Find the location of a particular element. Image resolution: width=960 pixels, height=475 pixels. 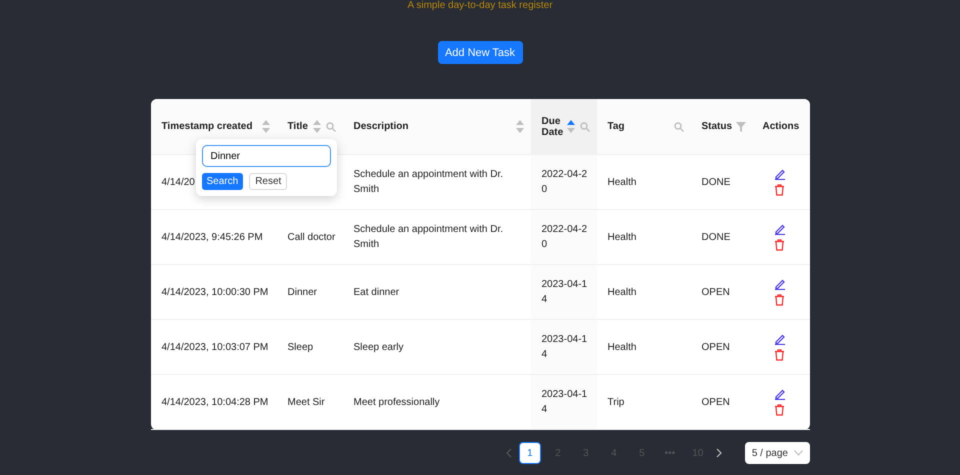

previous-page-icon is located at coordinates (508, 453).